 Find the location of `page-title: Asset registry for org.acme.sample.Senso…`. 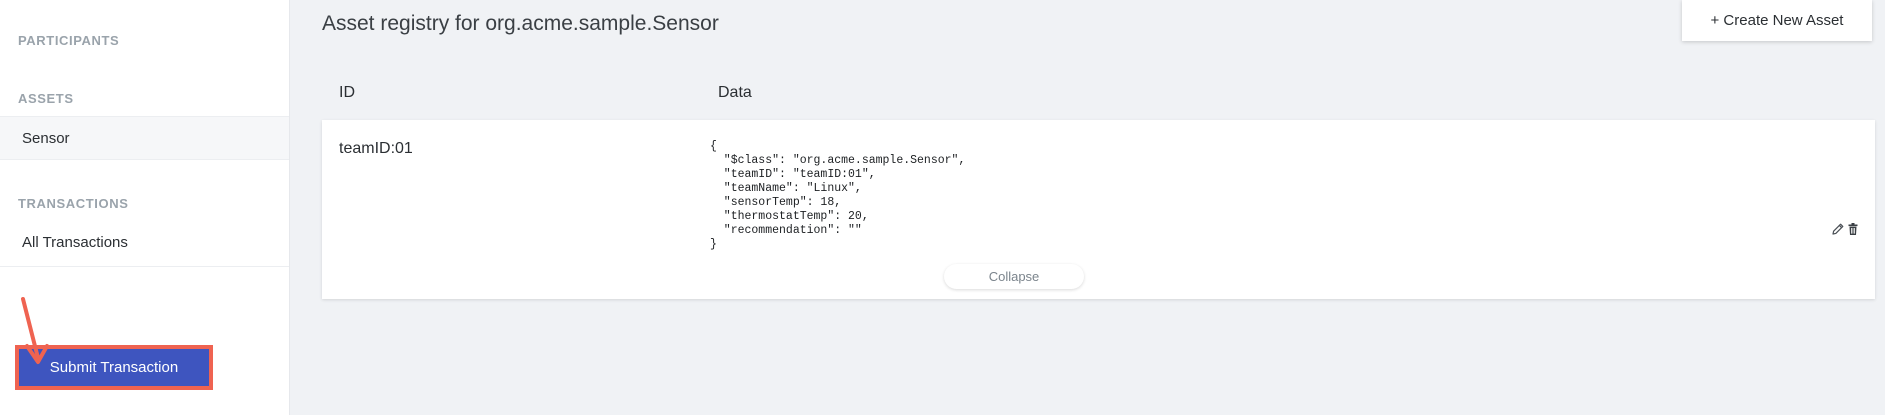

page-title: Asset registry for org.acme.sample.Senso… is located at coordinates (520, 23).